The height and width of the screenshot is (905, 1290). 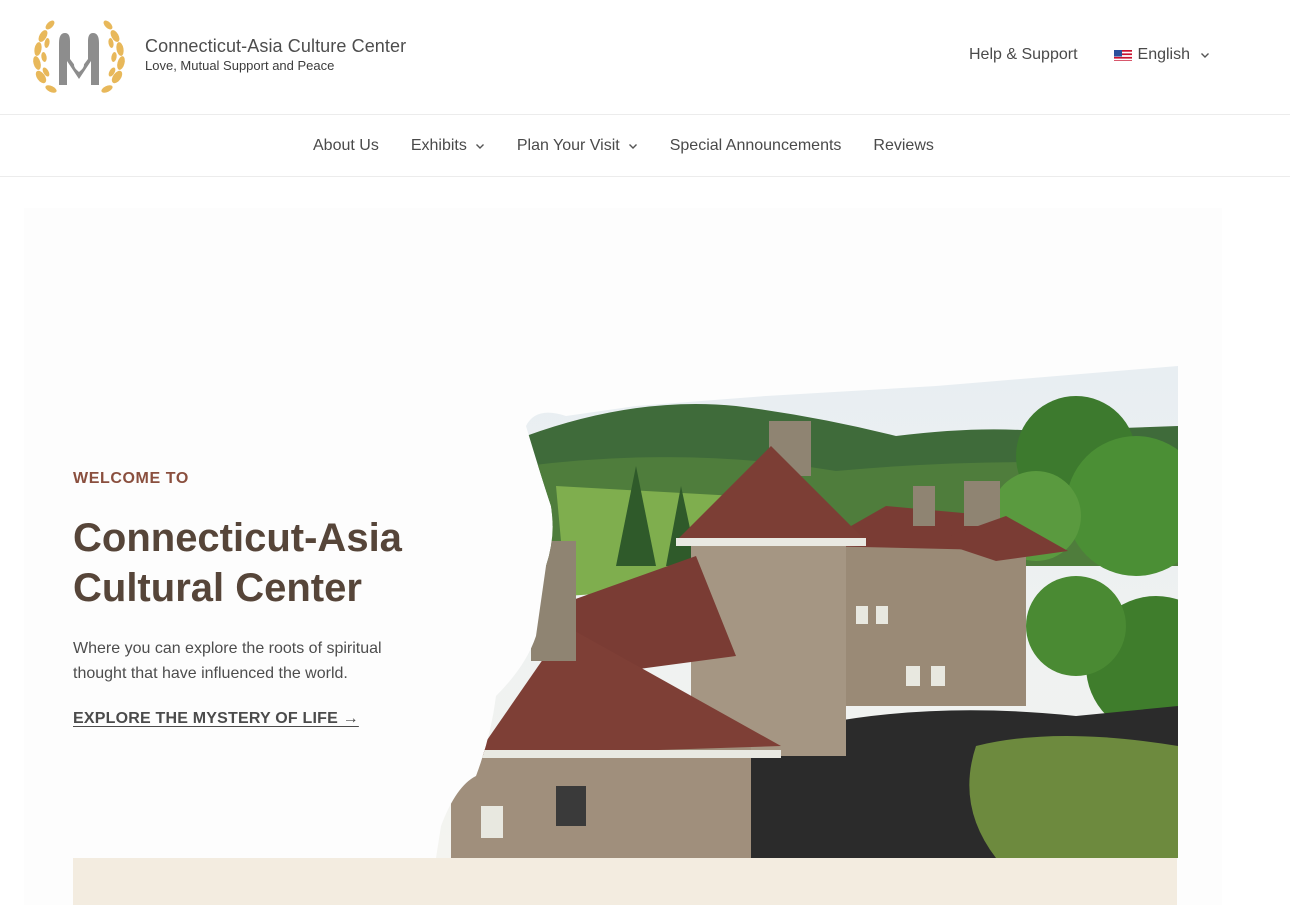 I want to click on site-tagline: Love, Mutual Support and Peace, so click(x=240, y=65).